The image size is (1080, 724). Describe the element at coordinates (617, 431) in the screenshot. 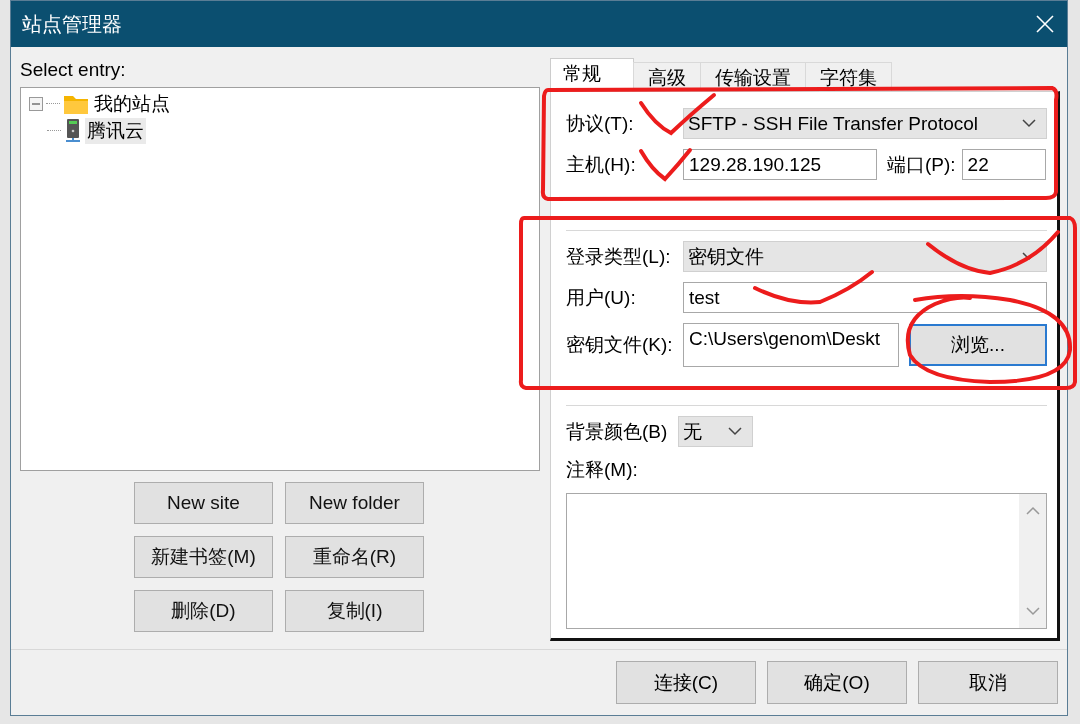

I see `field-label: 背景颜色(B)` at that location.